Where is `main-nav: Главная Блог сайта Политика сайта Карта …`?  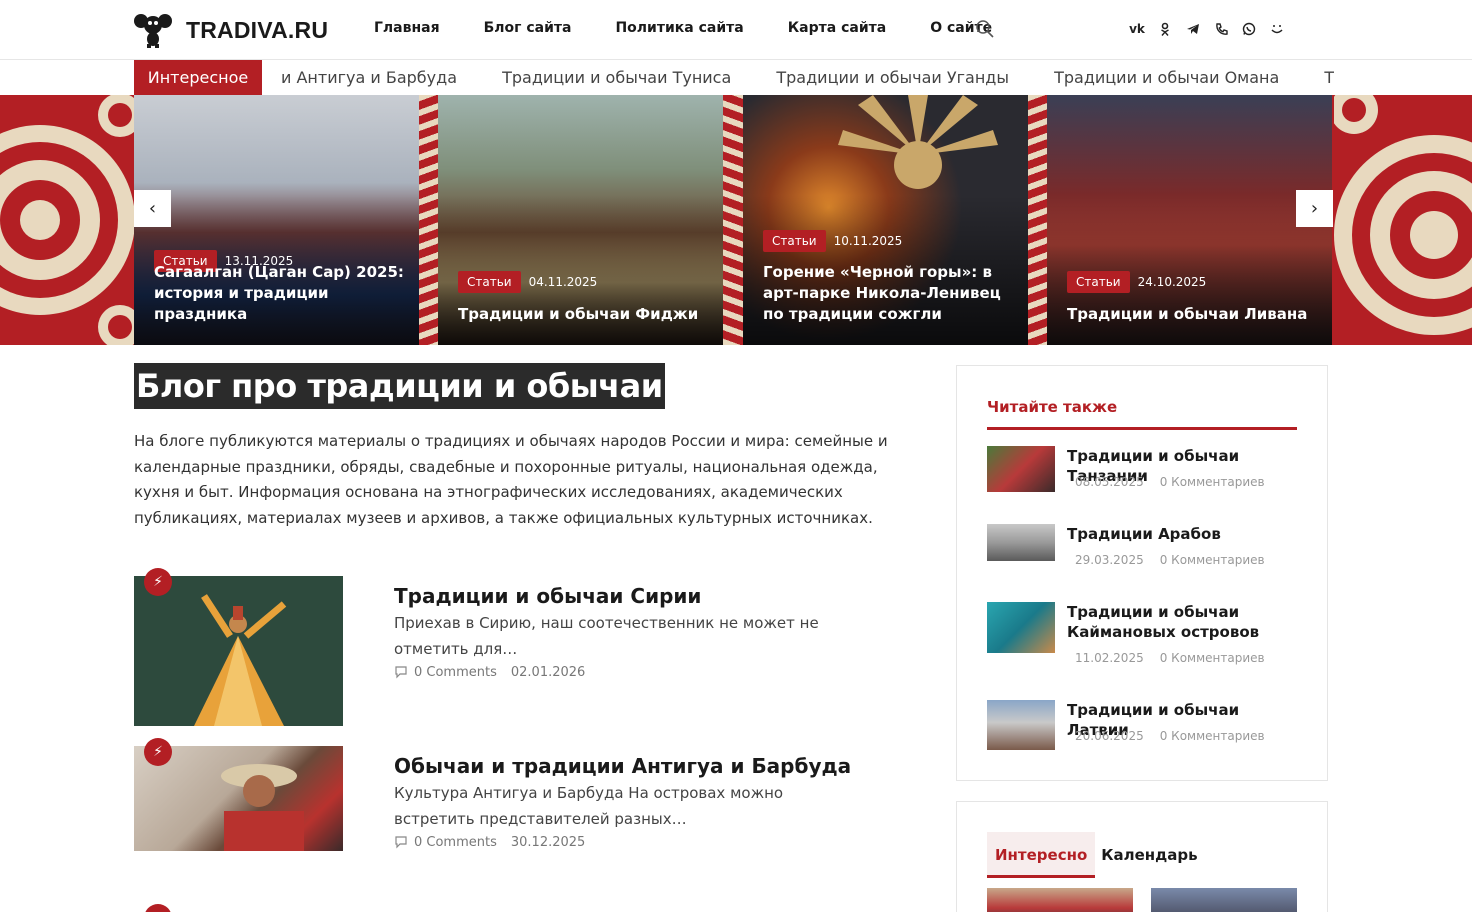
main-nav: Главная Блог сайта Политика сайта Карта … is located at coordinates (705, 28).